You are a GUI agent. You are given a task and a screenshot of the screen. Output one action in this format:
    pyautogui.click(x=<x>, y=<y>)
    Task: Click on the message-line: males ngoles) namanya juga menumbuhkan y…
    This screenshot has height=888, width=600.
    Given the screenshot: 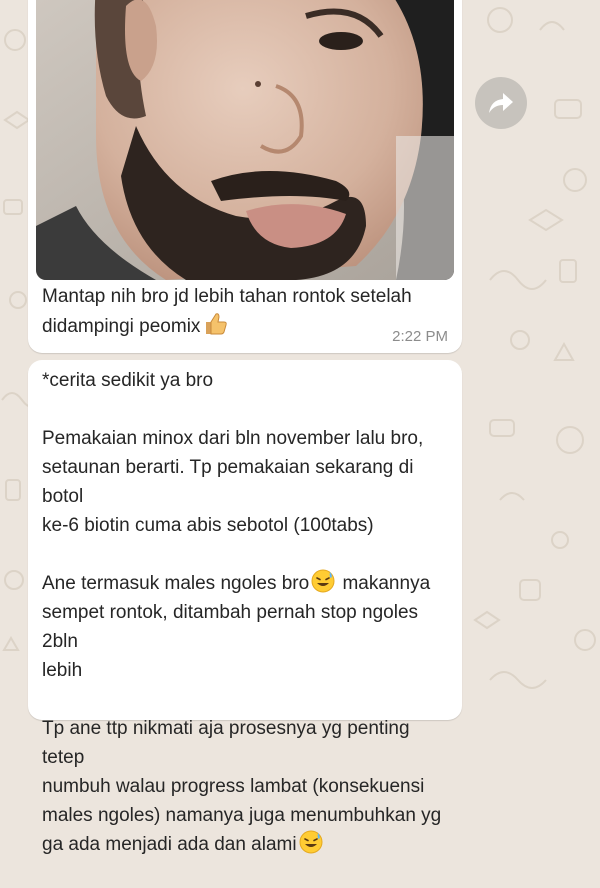 What is the action you would take?
    pyautogui.click(x=242, y=815)
    